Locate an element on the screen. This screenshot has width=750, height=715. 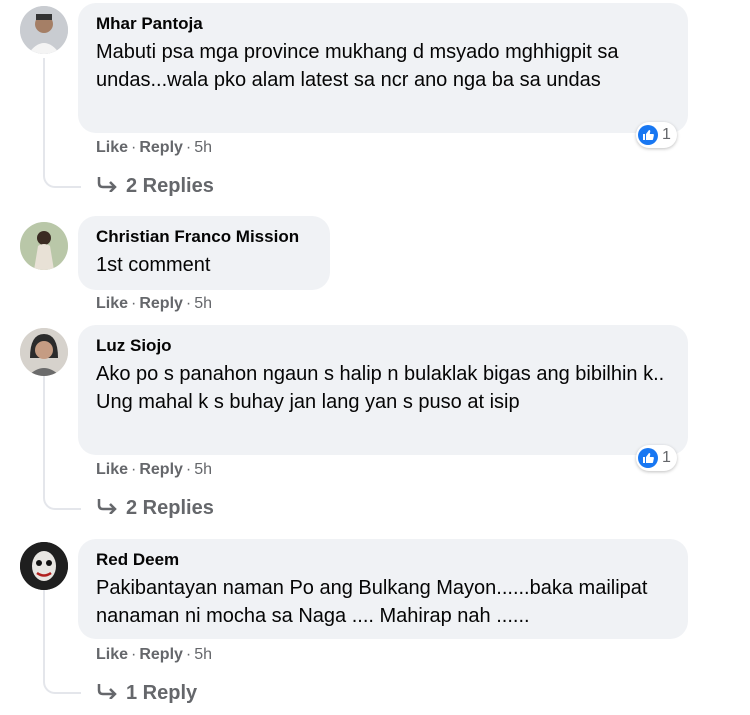
comment-author: Red Deem is located at coordinates (383, 560).